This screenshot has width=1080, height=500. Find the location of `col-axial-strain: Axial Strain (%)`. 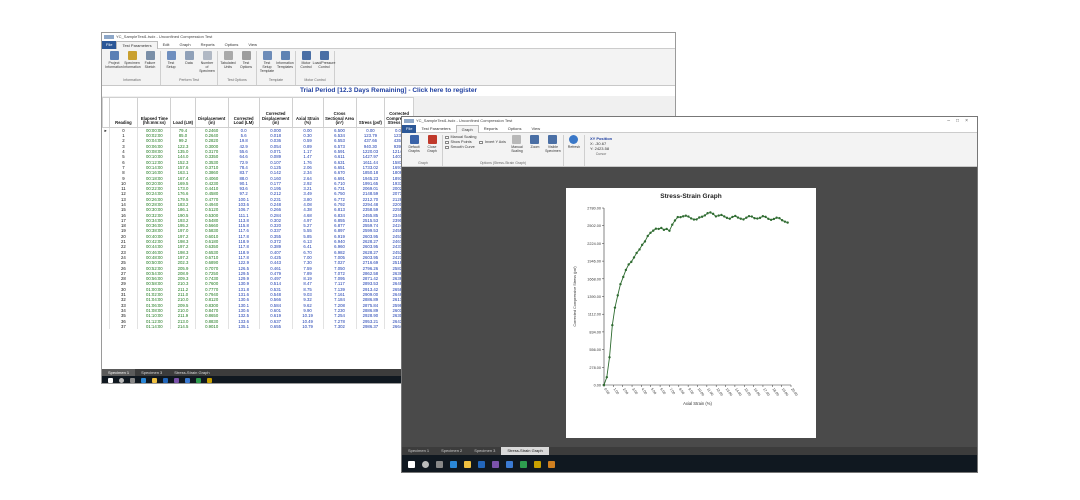

col-axial-strain: Axial Strain (%) is located at coordinates (307, 112).